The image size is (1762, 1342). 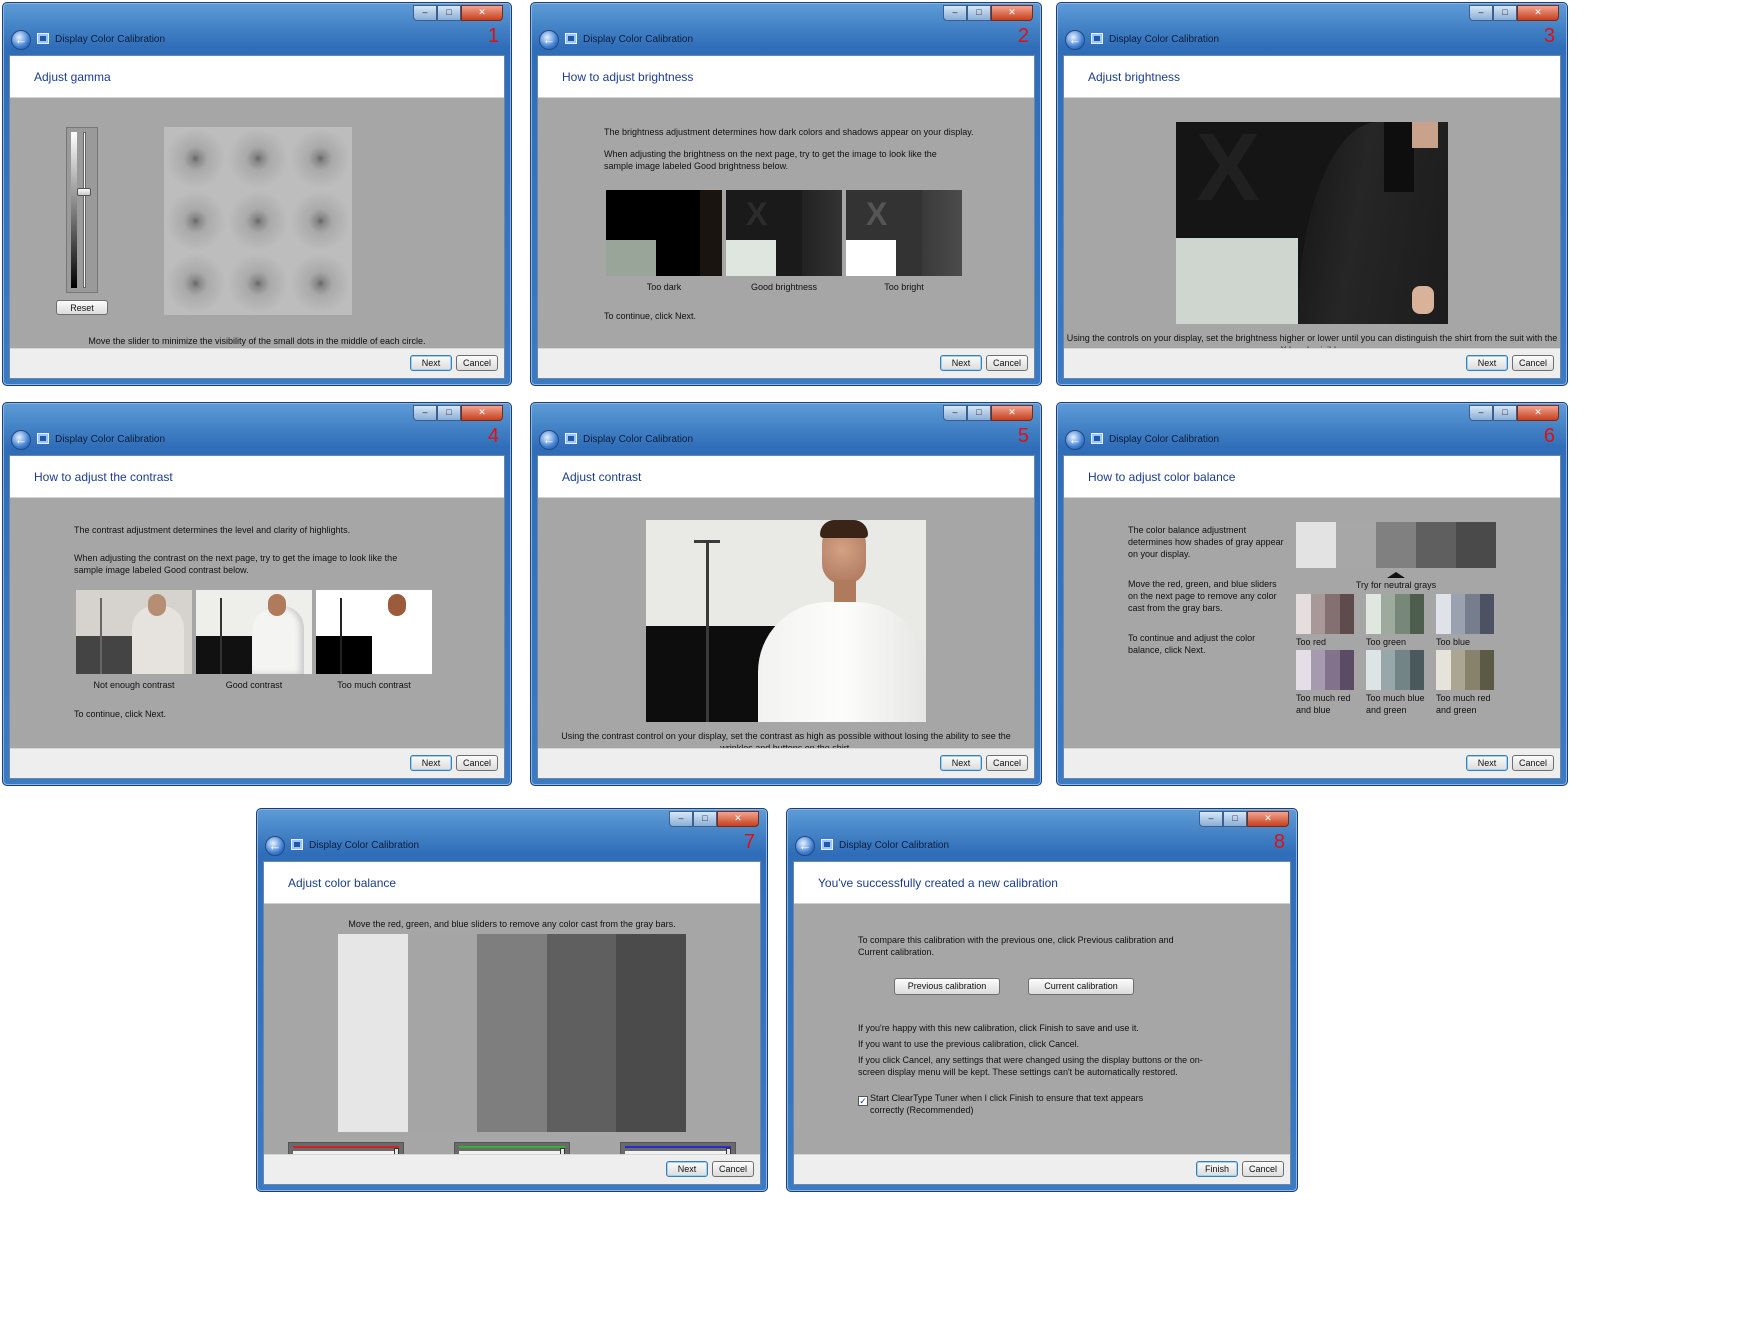 What do you see at coordinates (894, 845) in the screenshot?
I see `window-title: Display Color Calibration` at bounding box center [894, 845].